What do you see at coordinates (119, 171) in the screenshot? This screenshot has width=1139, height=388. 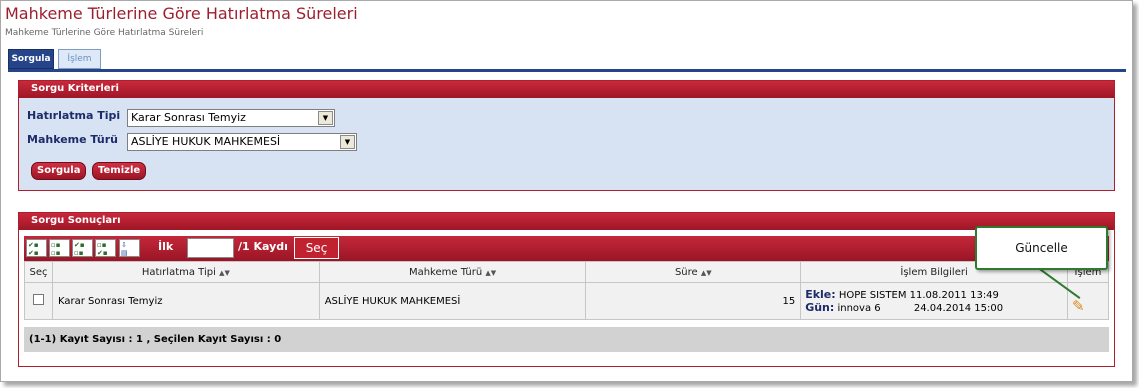 I see `clear-button: Temizle` at bounding box center [119, 171].